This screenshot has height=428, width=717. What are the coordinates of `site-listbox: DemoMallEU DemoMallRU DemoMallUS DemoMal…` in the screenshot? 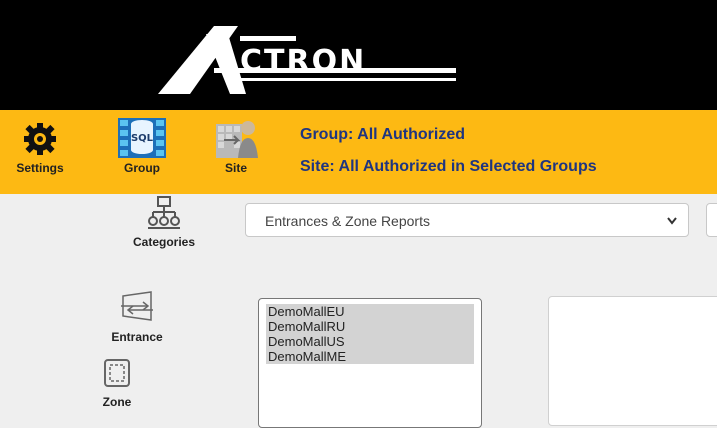 It's located at (370, 363).